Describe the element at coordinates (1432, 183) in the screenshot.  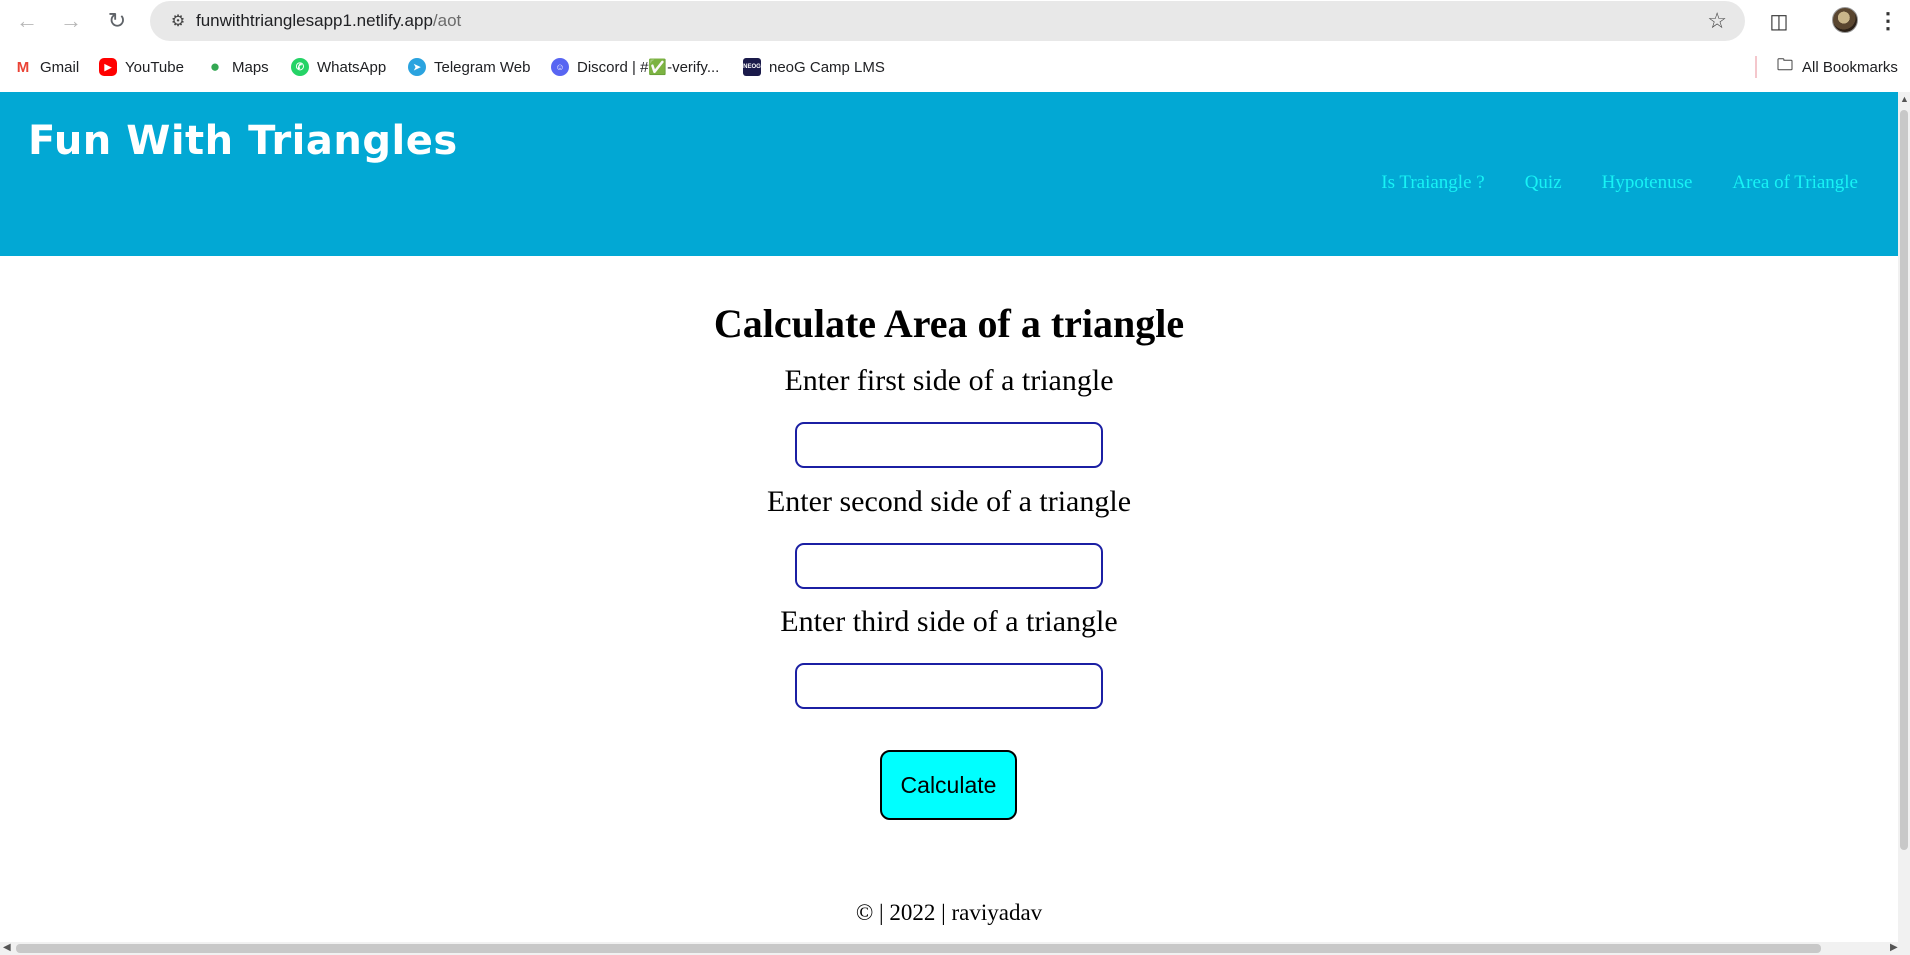
I see `nav-is-triangle: Is Traiangle ?` at that location.